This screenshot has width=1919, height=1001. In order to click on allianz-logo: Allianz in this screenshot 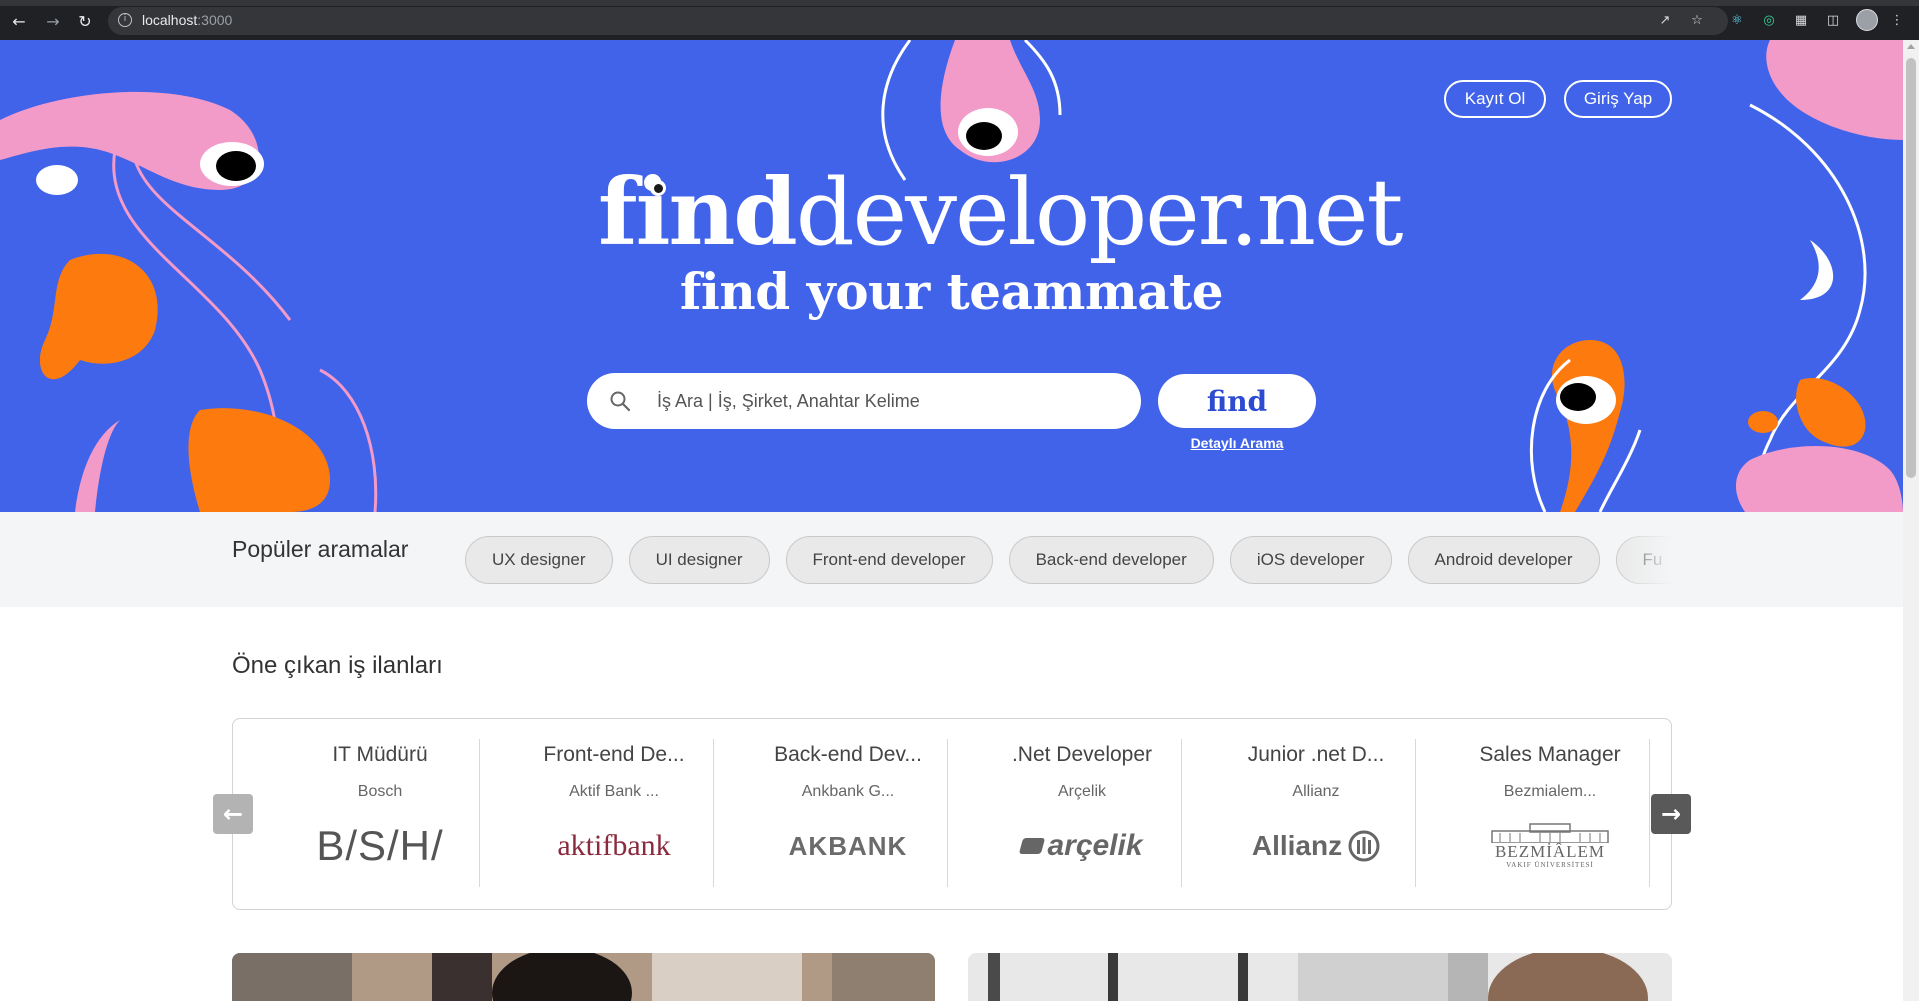, I will do `click(1316, 846)`.